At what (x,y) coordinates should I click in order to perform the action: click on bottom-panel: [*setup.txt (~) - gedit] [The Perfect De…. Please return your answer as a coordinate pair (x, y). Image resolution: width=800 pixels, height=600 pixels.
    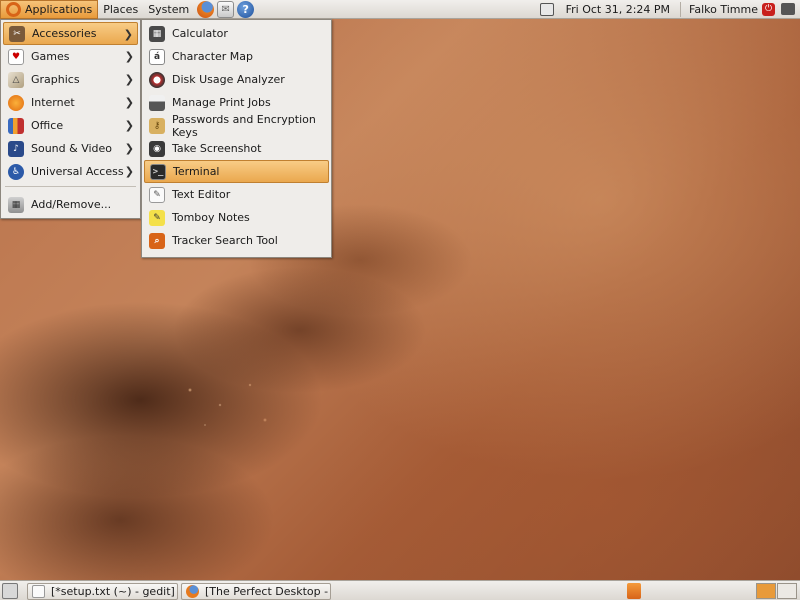
    Looking at the image, I should click on (400, 590).